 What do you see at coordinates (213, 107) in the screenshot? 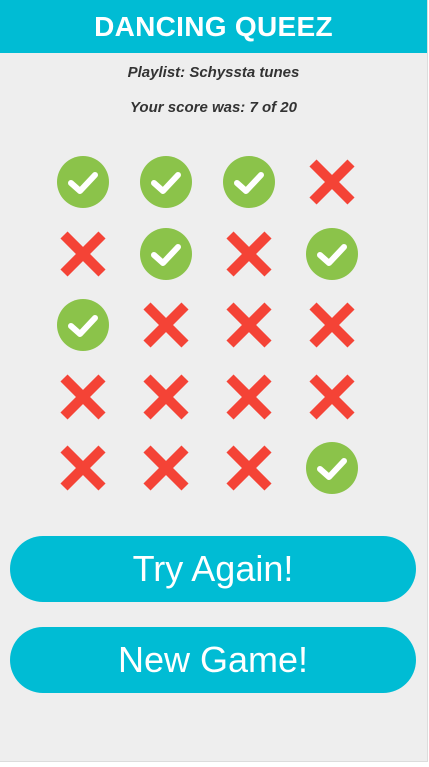
I see `score-label: Your score was: 7 of 20` at bounding box center [213, 107].